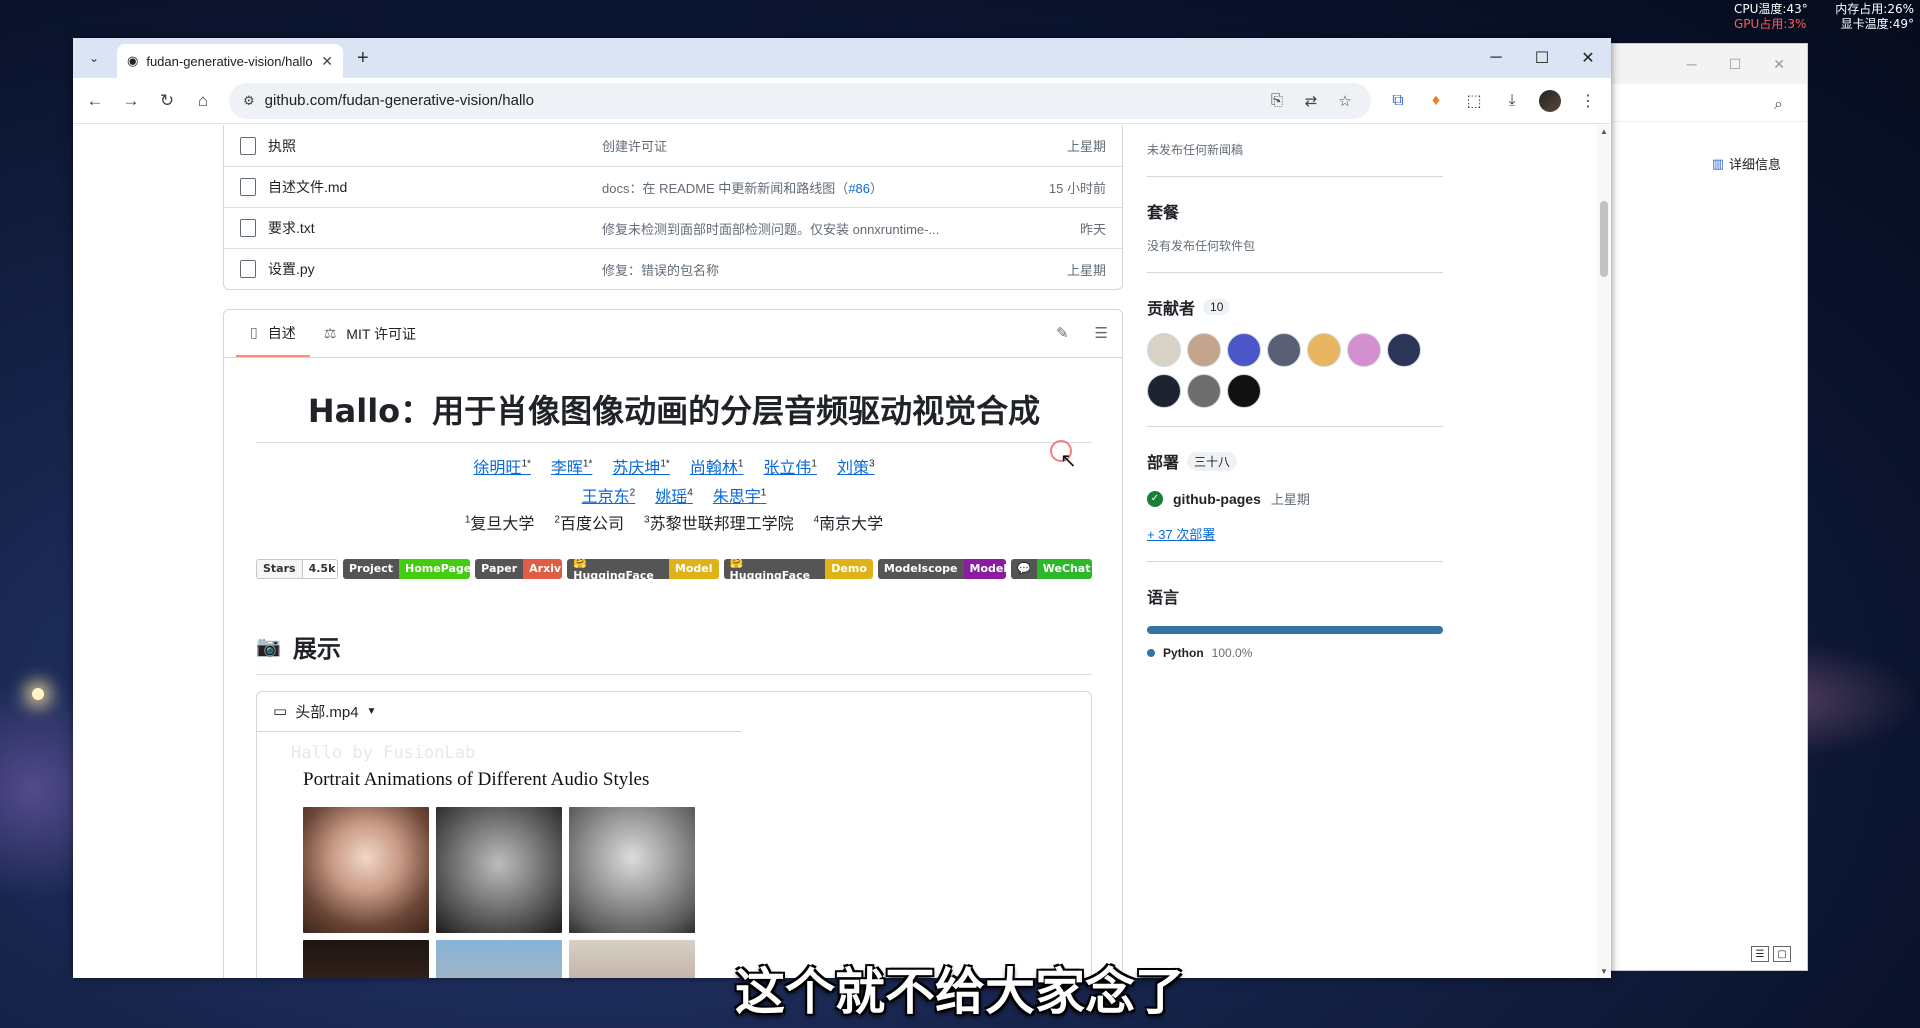 Image resolution: width=1920 pixels, height=1028 pixels. Describe the element at coordinates (497, 469) in the screenshot. I see `author-name: 徐明旺` at that location.